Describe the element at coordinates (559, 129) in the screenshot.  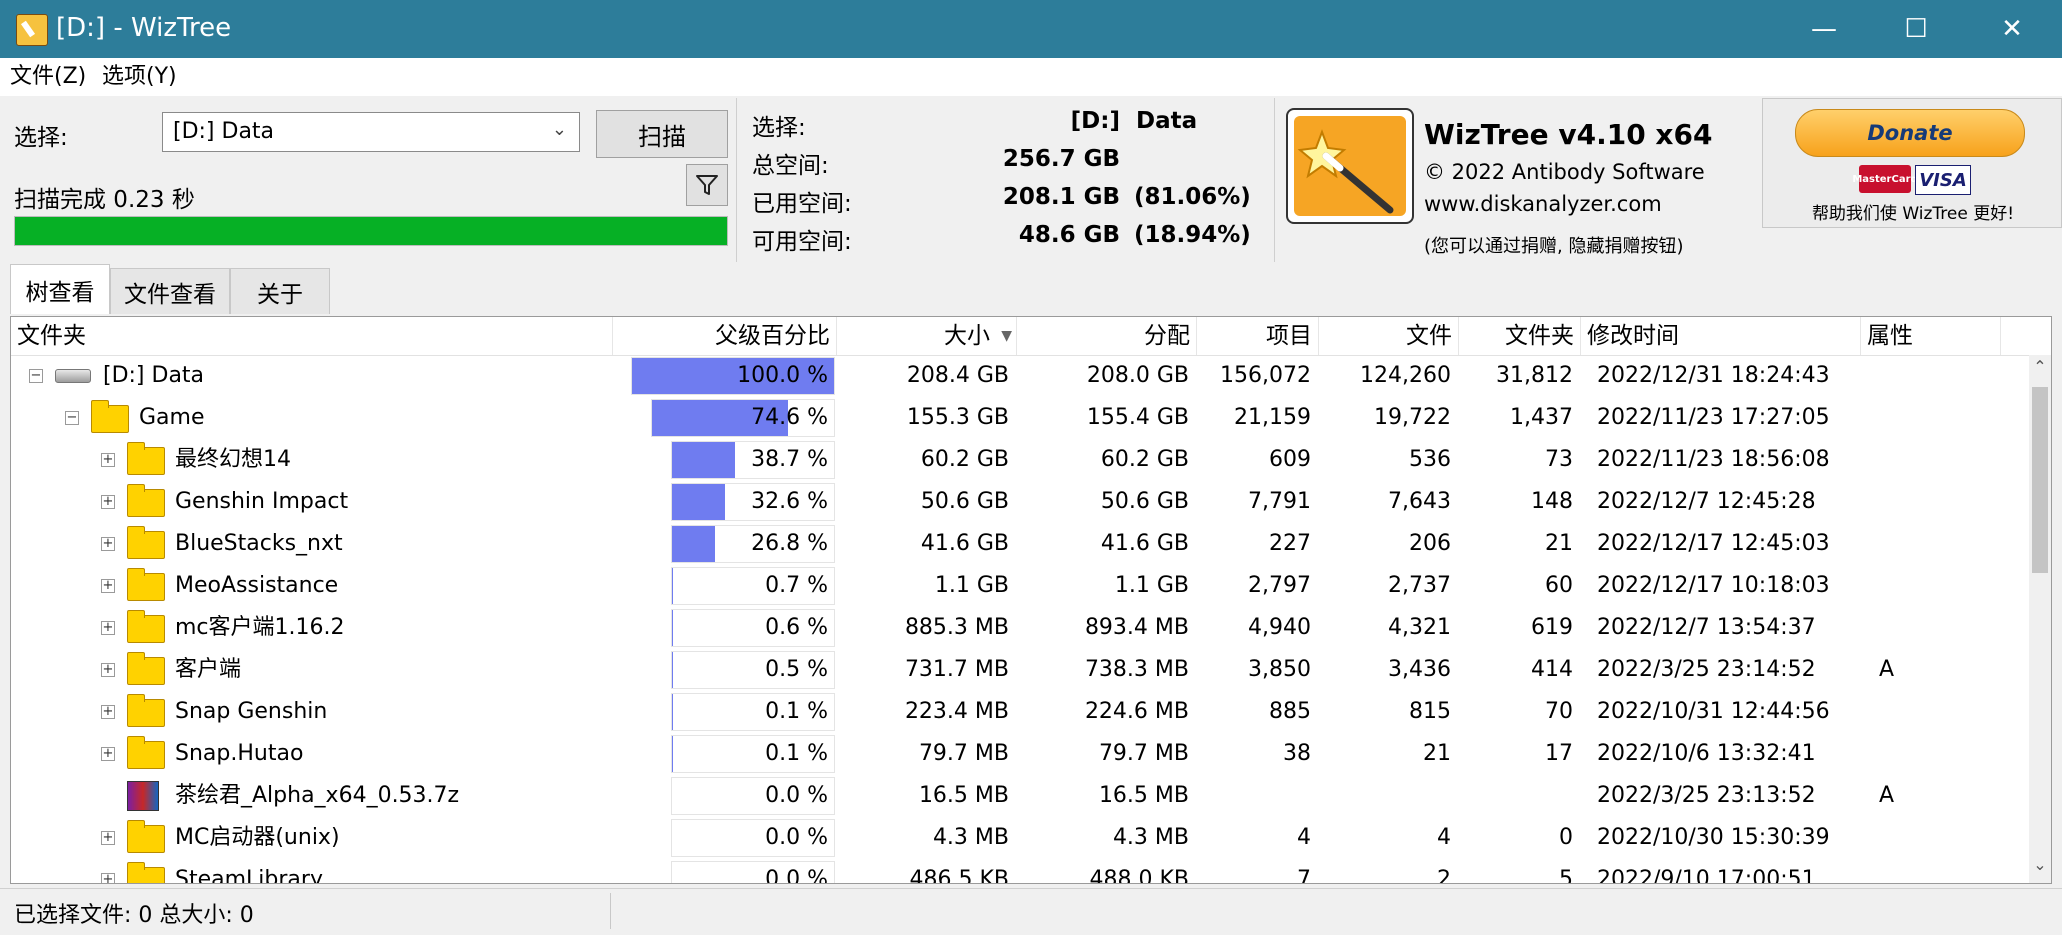
I see `chevron-down-icon: ⌄` at that location.